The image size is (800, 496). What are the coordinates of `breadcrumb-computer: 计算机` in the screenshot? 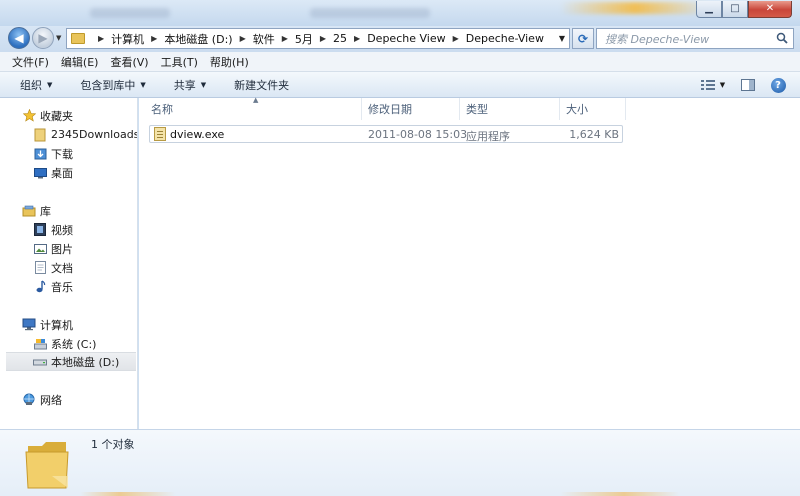 It's located at (127, 39).